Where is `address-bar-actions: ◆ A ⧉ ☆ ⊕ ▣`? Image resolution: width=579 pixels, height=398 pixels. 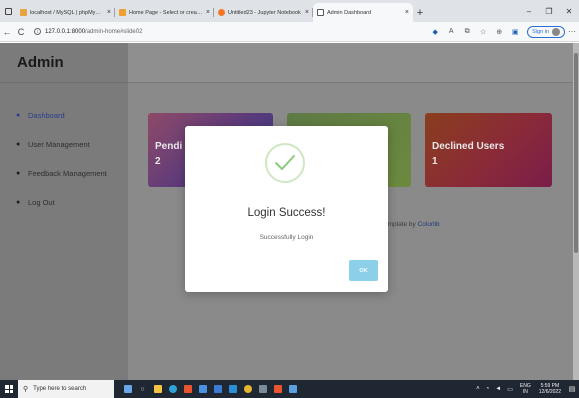
address-bar-actions: ◆ A ⧉ ☆ ⊕ ▣ is located at coordinates (475, 32).